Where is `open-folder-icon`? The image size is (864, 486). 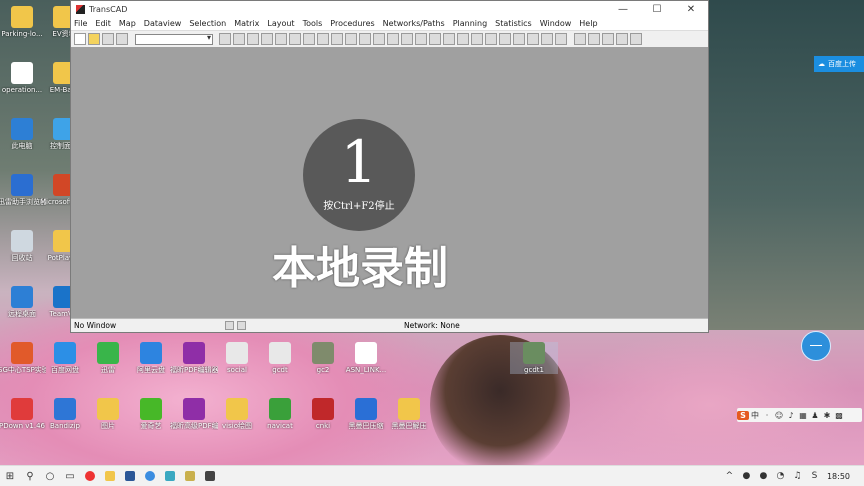 open-folder-icon is located at coordinates (94, 39).